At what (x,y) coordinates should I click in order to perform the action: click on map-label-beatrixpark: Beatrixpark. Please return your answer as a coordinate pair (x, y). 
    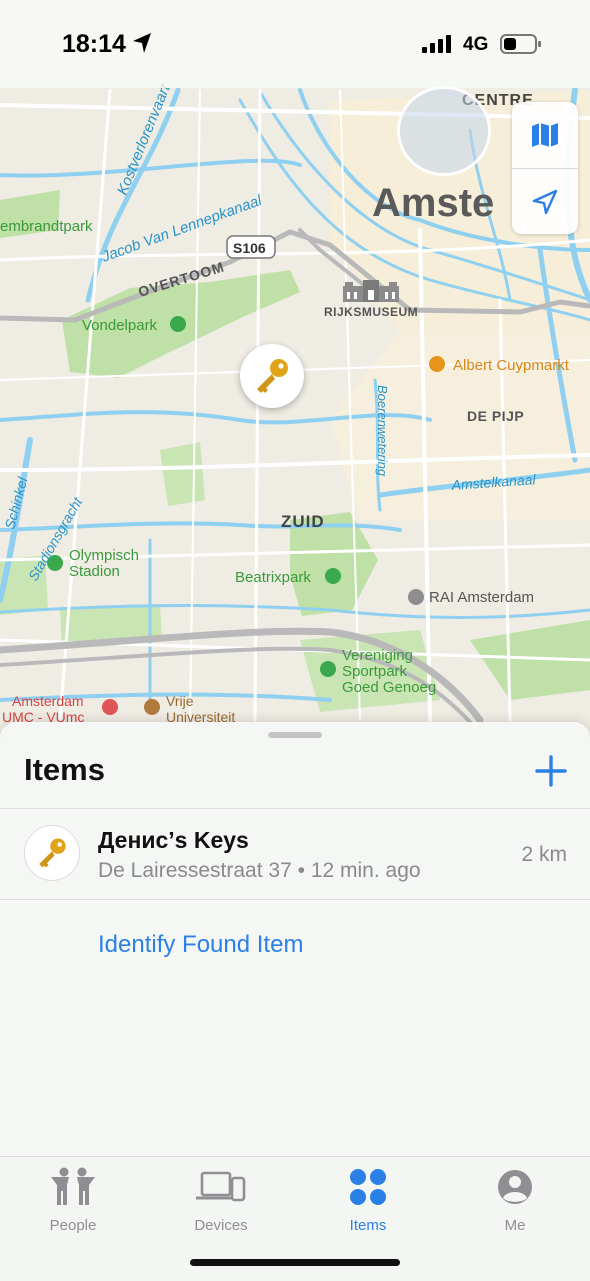
    Looking at the image, I should click on (273, 577).